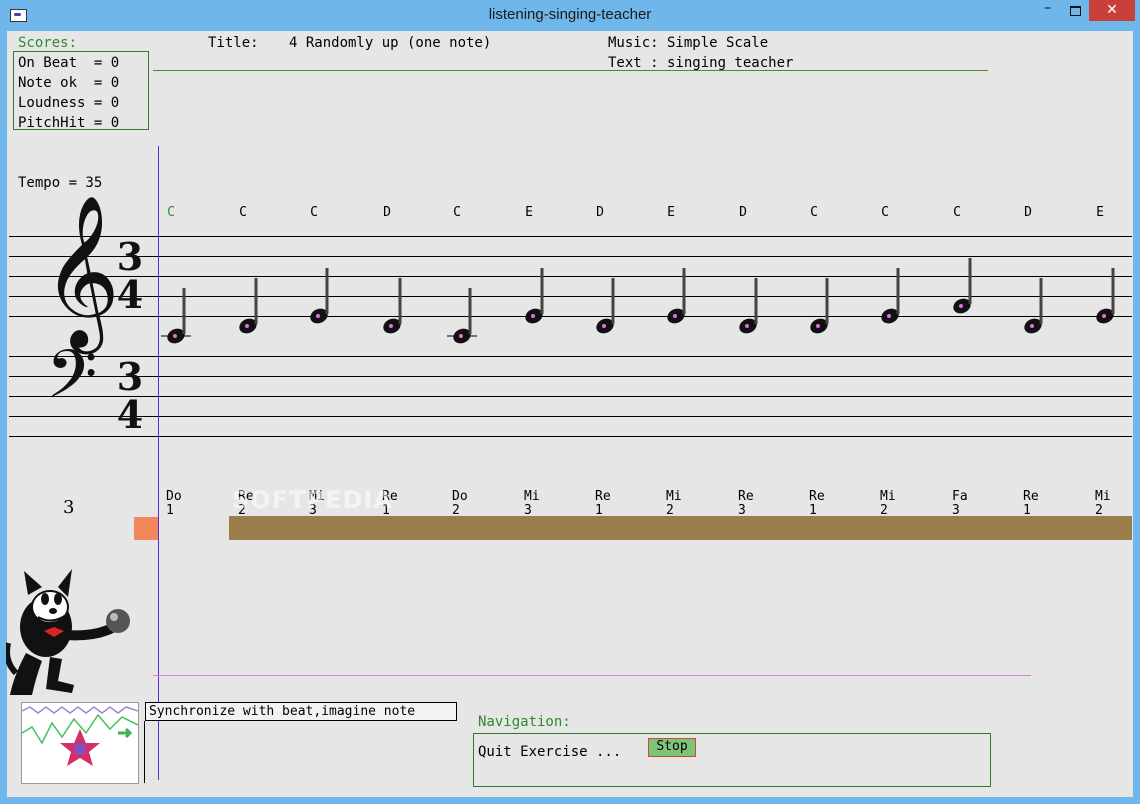  I want to click on window-border-bottom, so click(570, 800).